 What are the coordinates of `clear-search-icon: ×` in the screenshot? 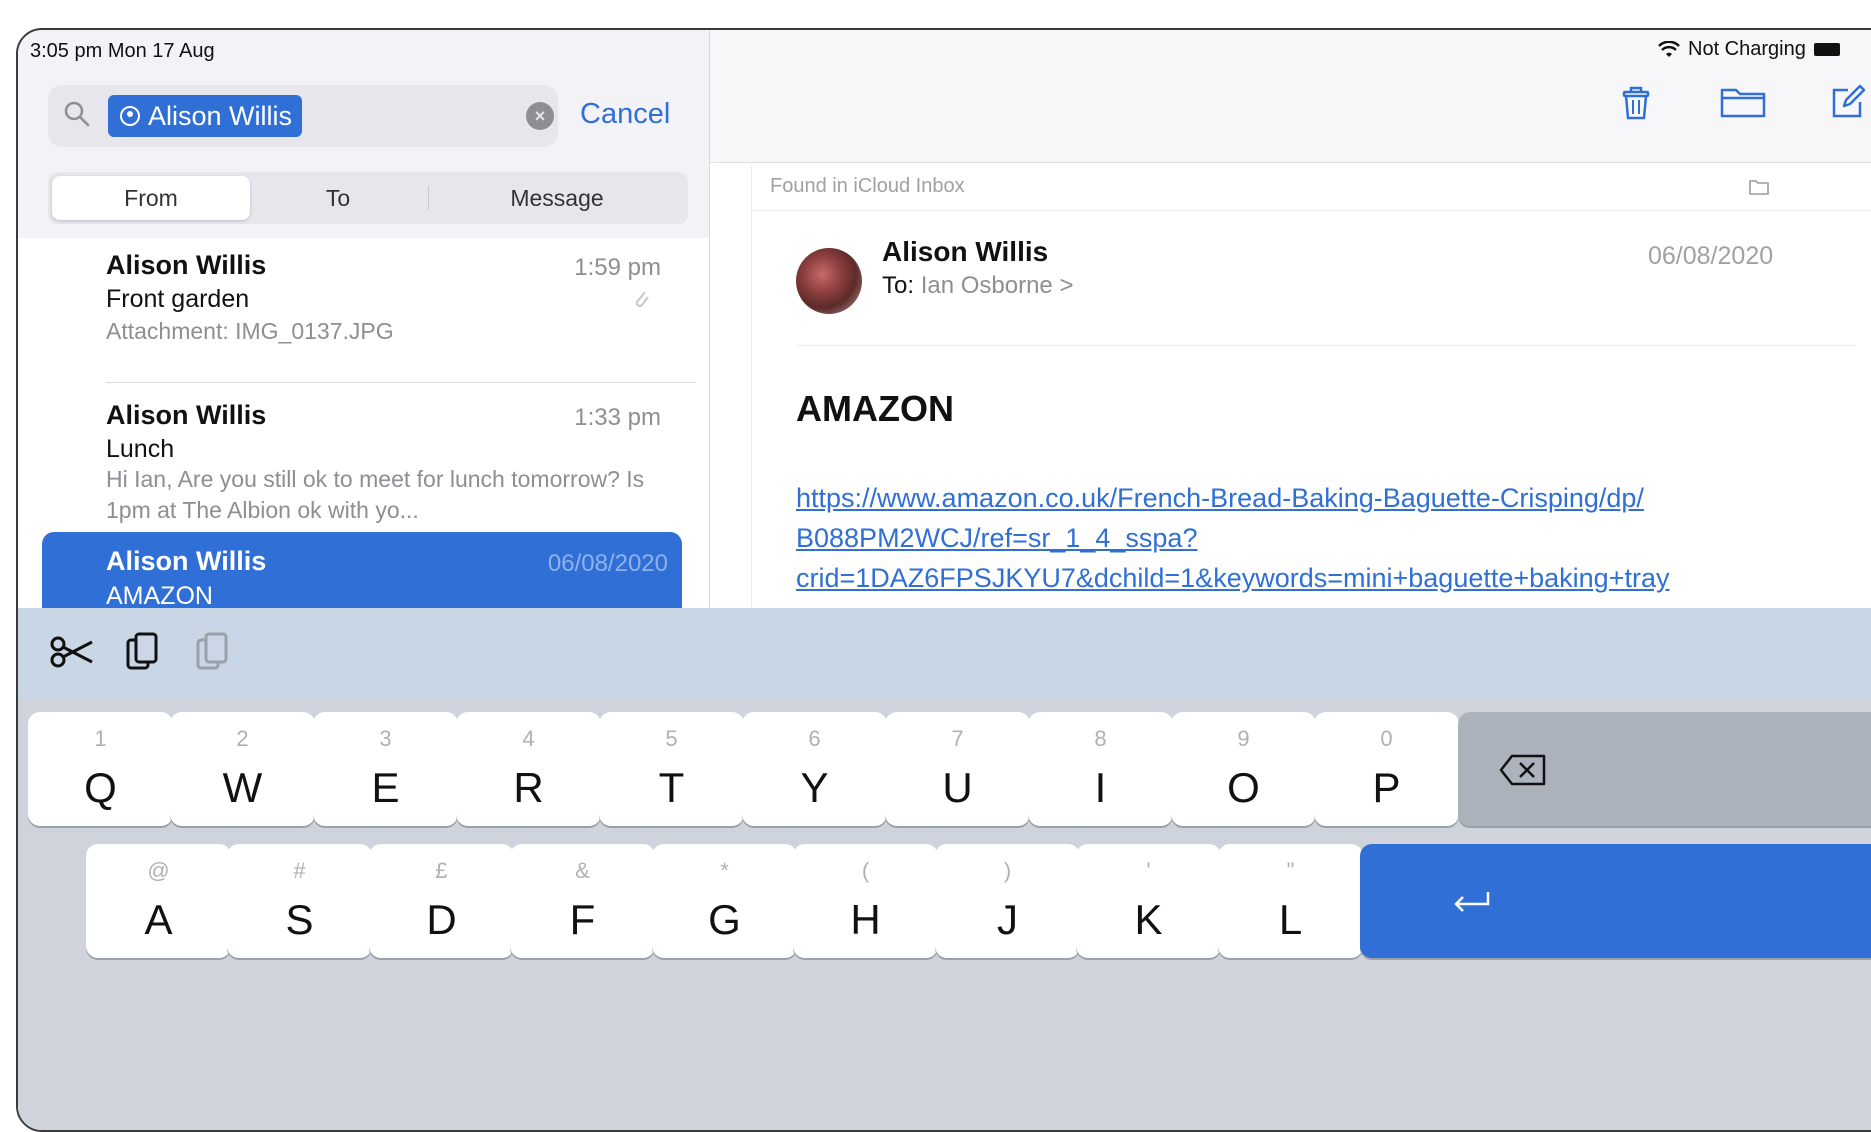 It's located at (540, 116).